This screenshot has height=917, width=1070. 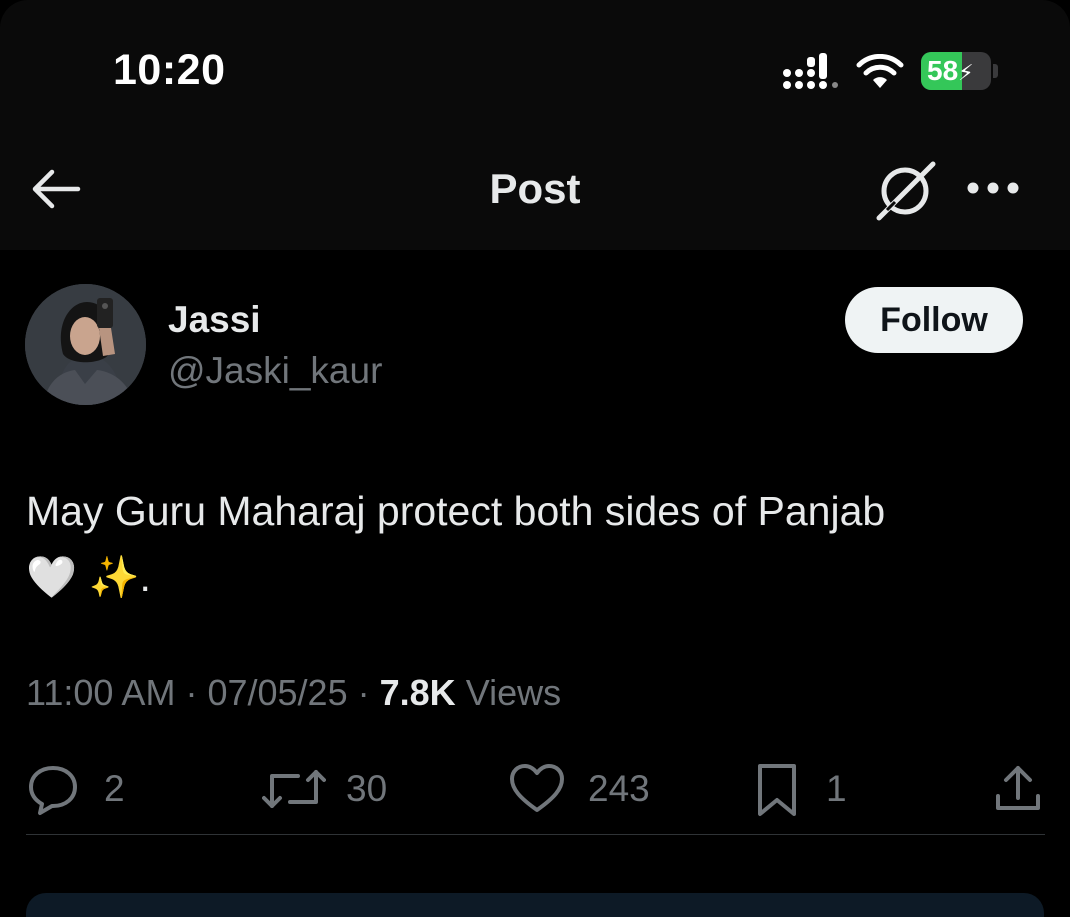 What do you see at coordinates (275, 371) in the screenshot?
I see `author-handle: @Jaski_kaur` at bounding box center [275, 371].